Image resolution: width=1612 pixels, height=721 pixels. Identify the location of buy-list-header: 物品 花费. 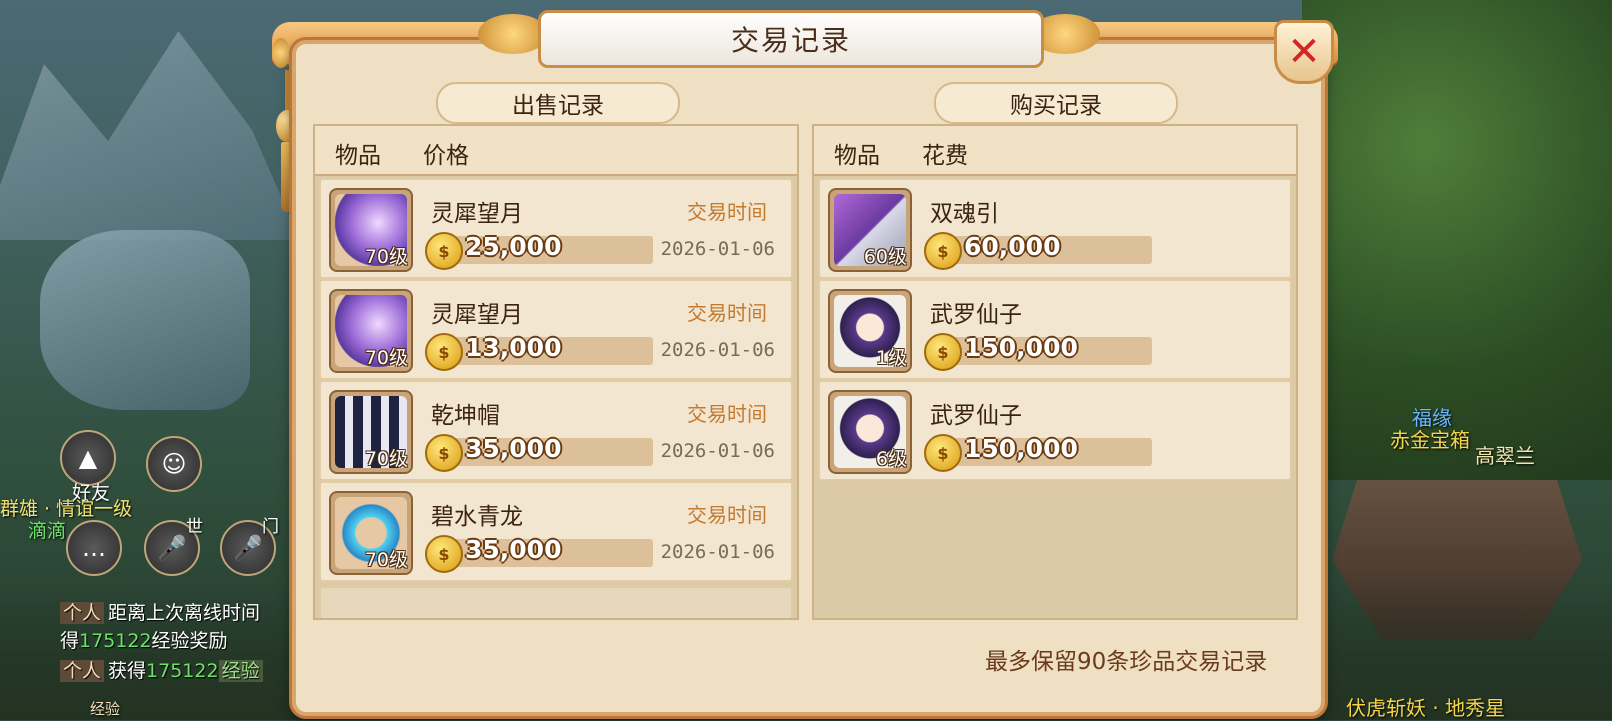
(1055, 151).